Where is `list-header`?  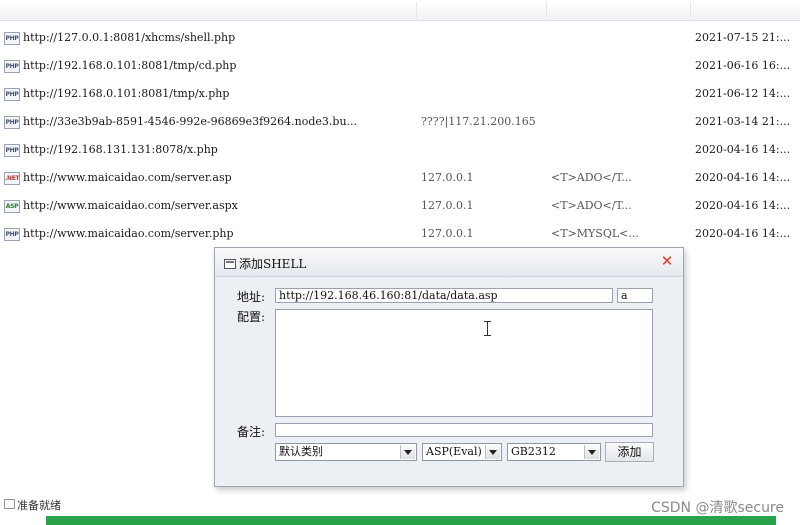 list-header is located at coordinates (400, 10).